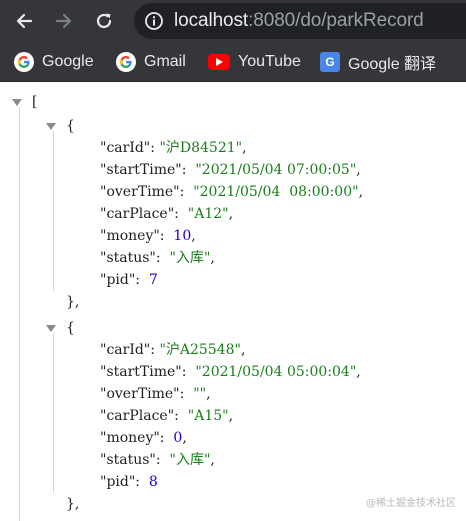  I want to click on browser-toolbar: localhost:8080/do/parkRecord, so click(233, 21).